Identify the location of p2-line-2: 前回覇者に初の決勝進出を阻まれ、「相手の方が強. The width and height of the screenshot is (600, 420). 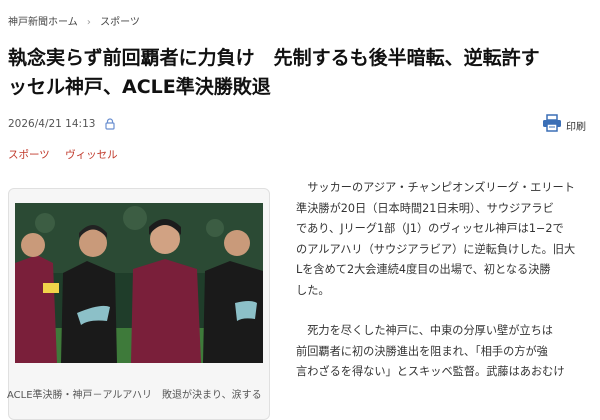
(422, 351).